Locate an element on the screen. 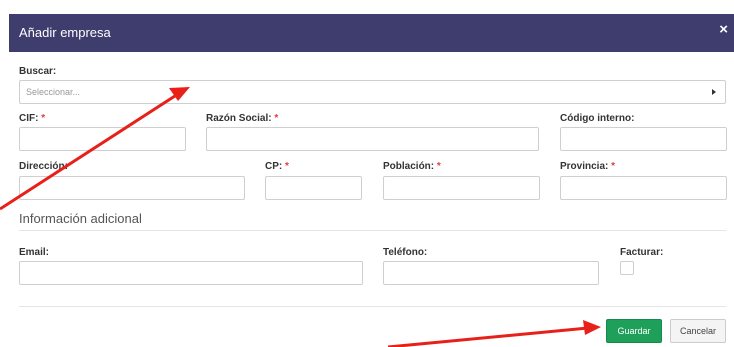  arrow-to-buscar is located at coordinates (95, 149).